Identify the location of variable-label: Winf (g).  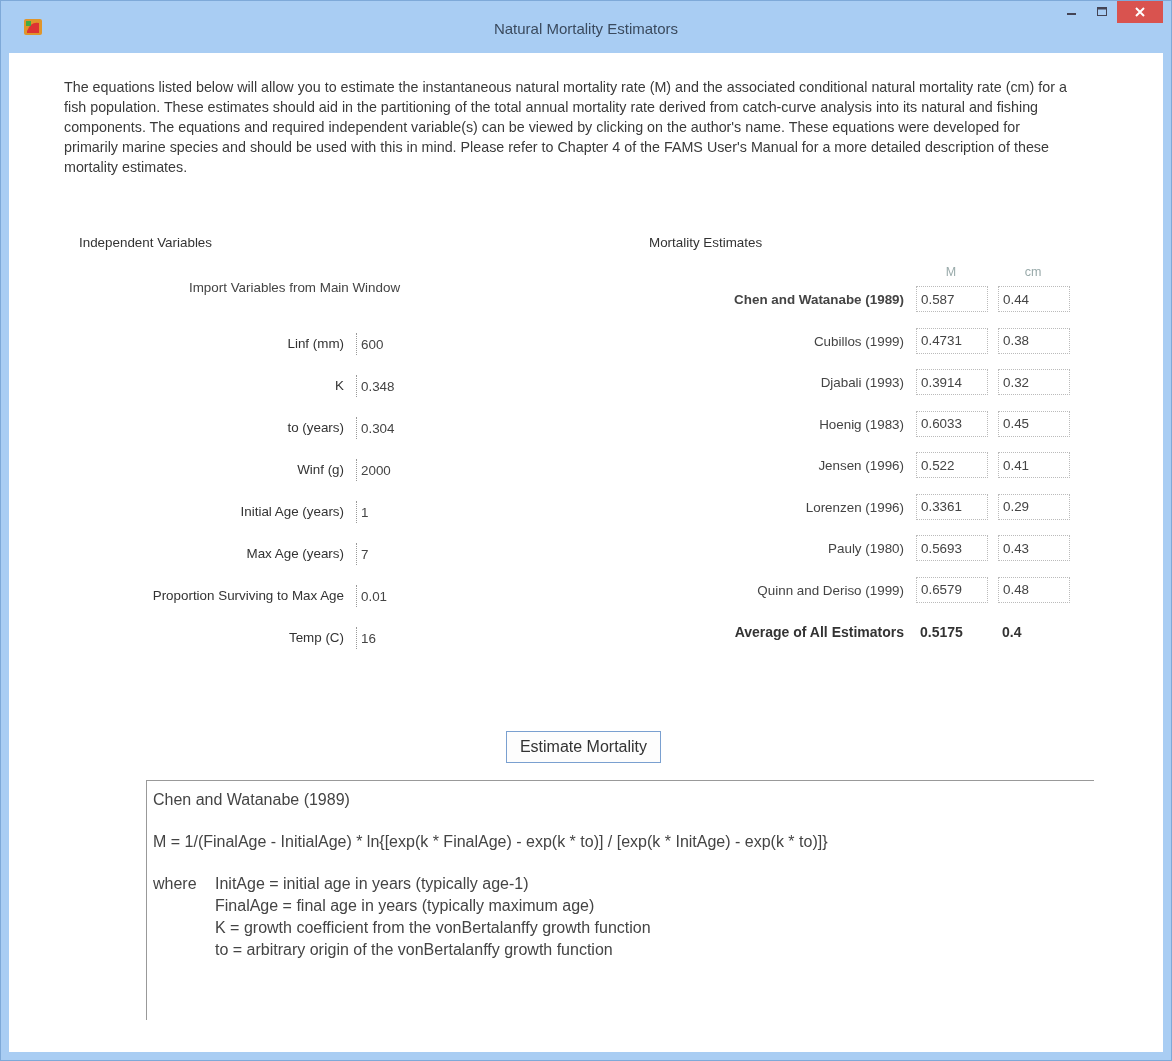
(320, 470).